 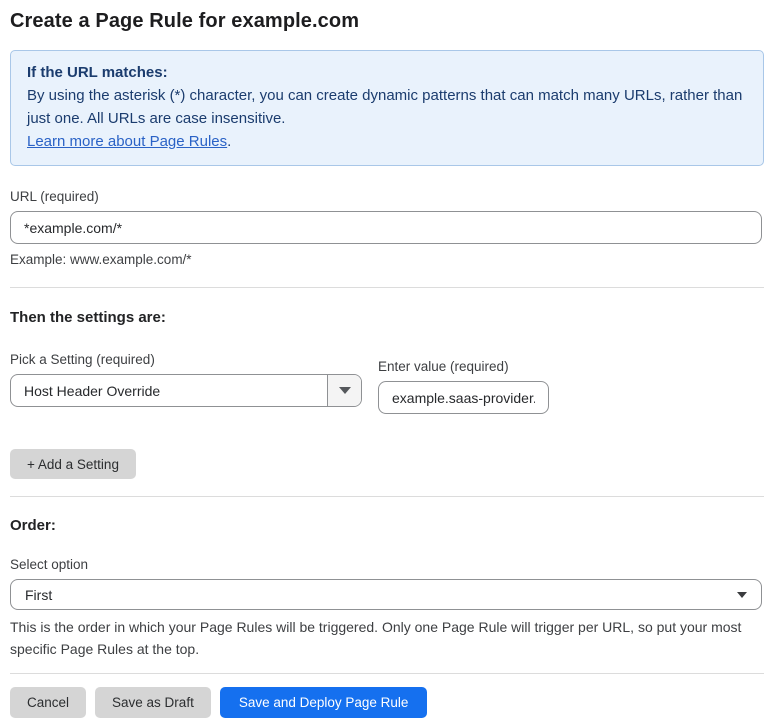 I want to click on order-select-value: First, so click(x=39, y=594).